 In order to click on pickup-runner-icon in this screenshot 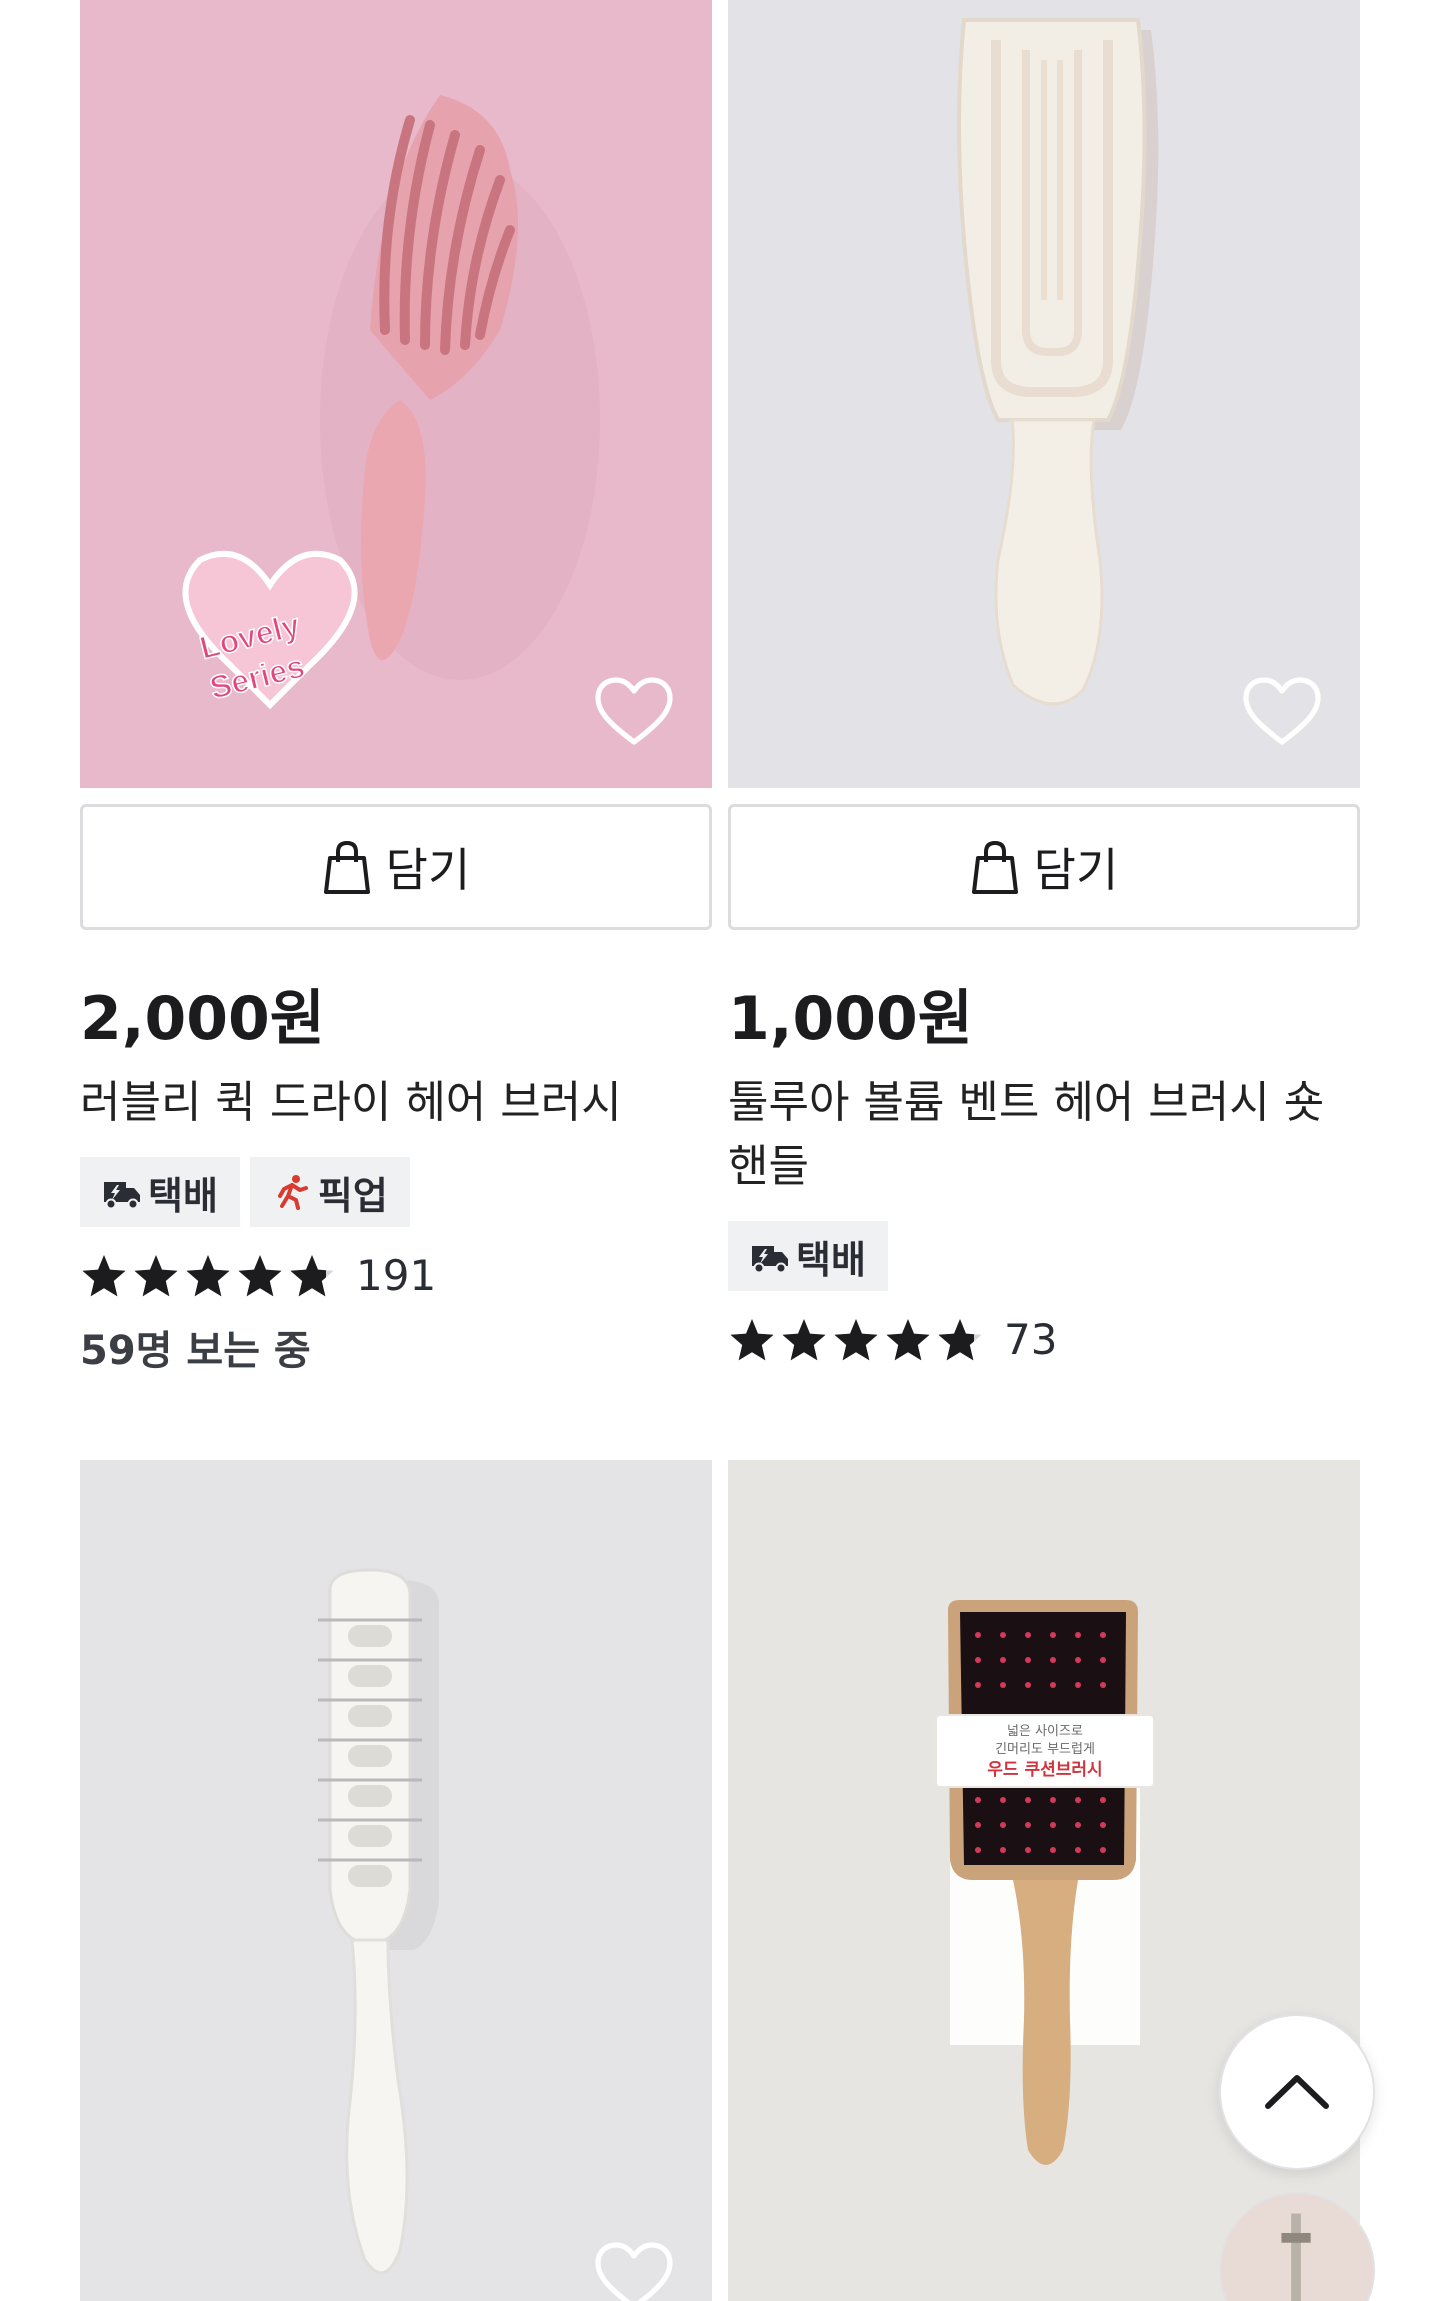, I will do `click(292, 1192)`.